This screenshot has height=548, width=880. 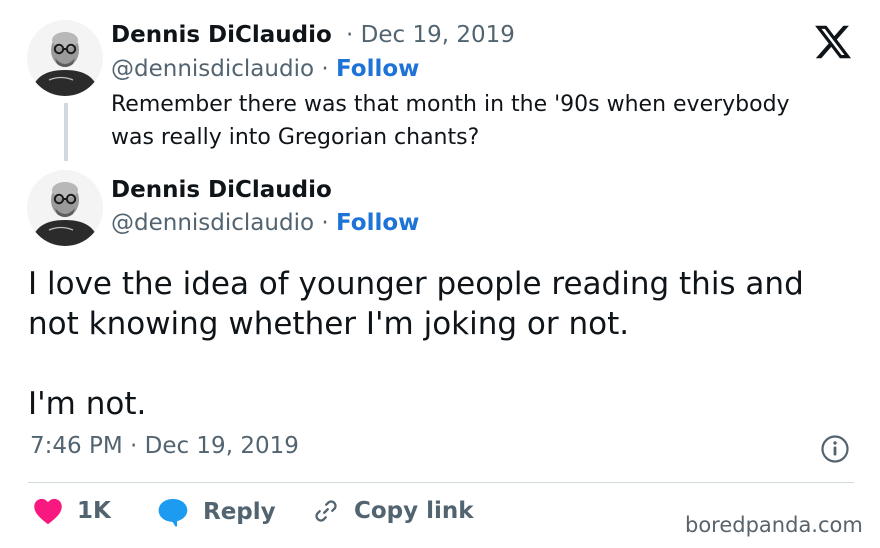 What do you see at coordinates (835, 449) in the screenshot?
I see `info-icon` at bounding box center [835, 449].